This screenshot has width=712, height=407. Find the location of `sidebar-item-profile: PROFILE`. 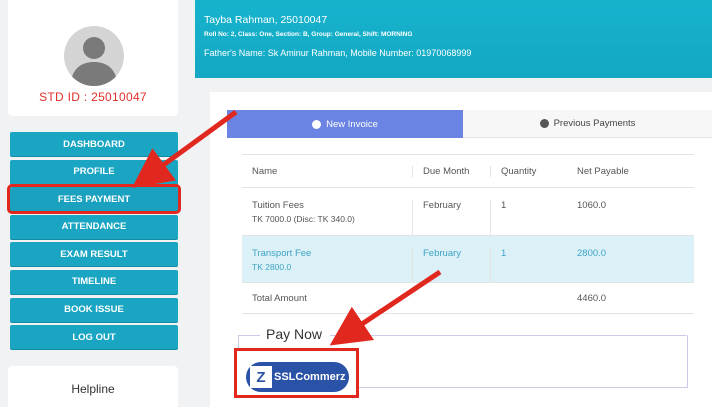

sidebar-item-profile: PROFILE is located at coordinates (94, 171).